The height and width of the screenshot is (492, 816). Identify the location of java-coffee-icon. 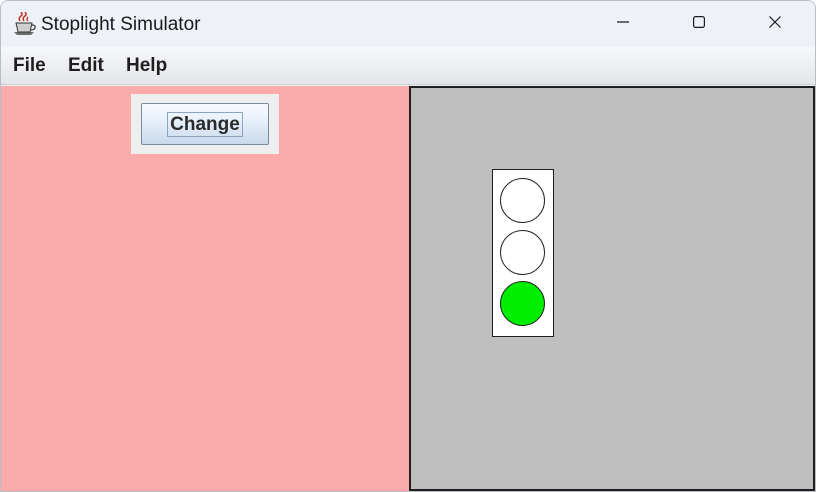
(24, 23).